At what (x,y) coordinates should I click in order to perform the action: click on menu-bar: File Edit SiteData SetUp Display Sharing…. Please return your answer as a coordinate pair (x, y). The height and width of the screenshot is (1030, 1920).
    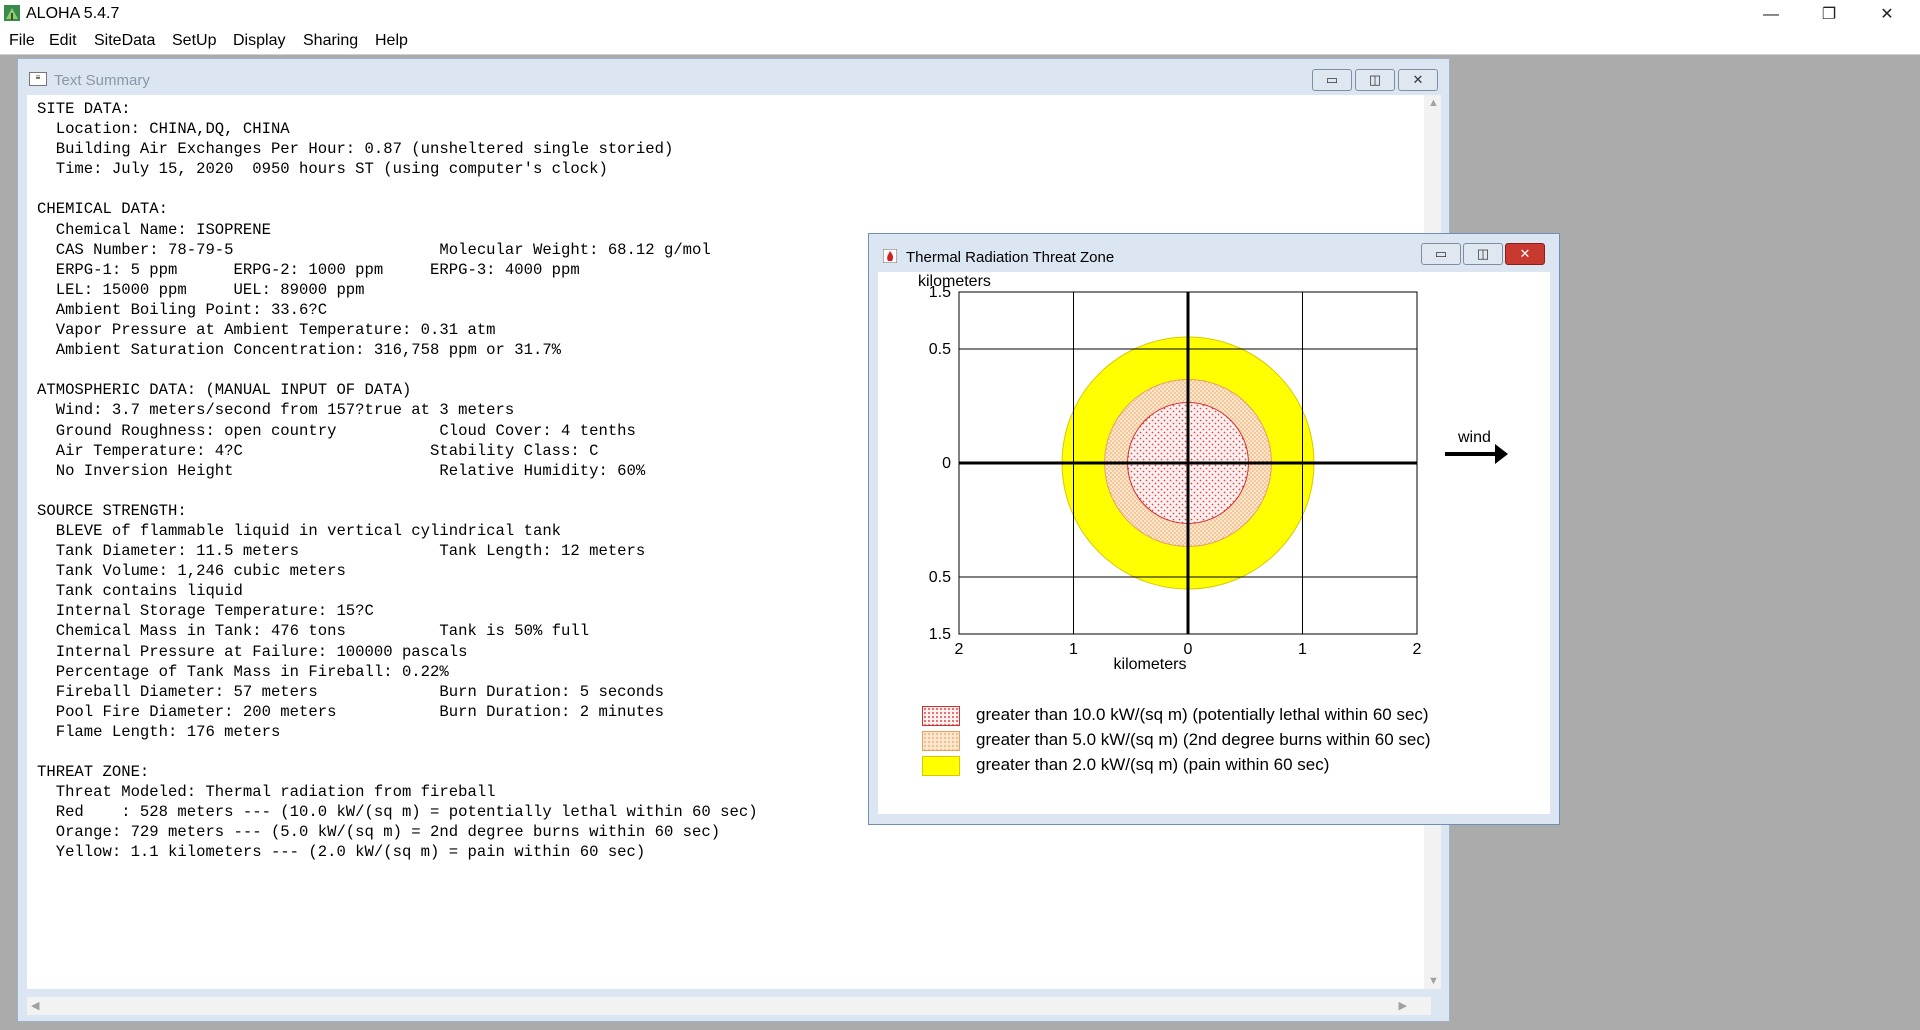
    Looking at the image, I should click on (960, 42).